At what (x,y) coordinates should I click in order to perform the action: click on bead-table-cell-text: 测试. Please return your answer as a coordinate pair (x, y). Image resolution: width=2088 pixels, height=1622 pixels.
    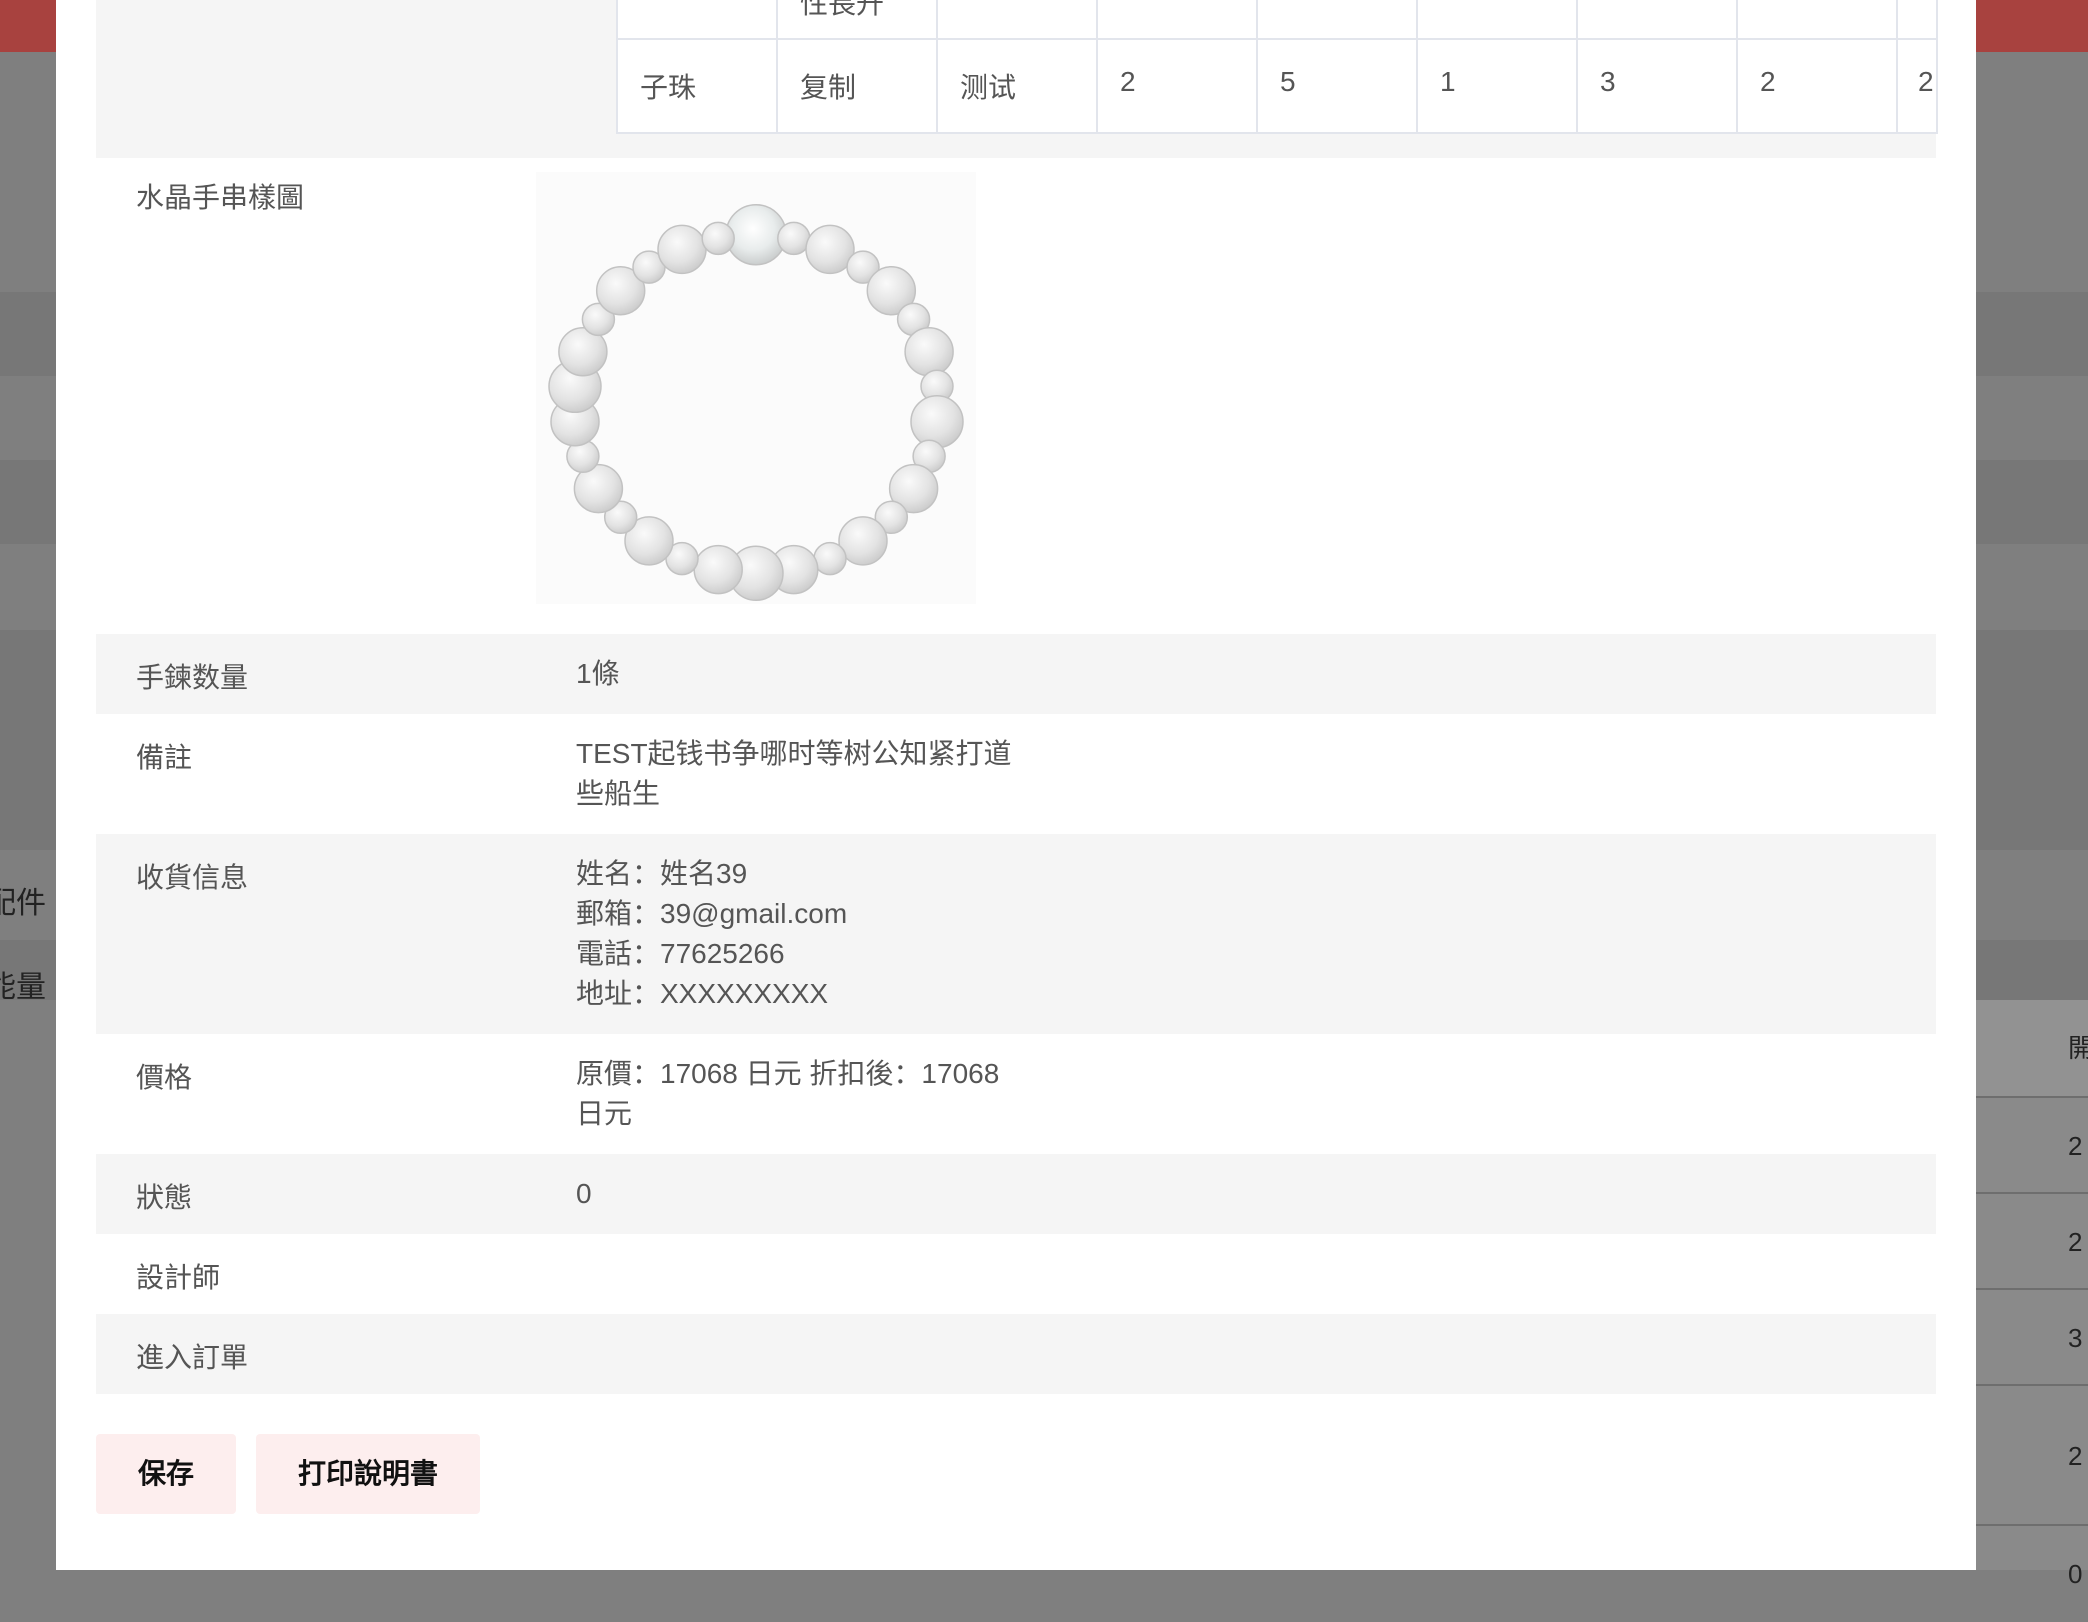
    Looking at the image, I should click on (988, 87).